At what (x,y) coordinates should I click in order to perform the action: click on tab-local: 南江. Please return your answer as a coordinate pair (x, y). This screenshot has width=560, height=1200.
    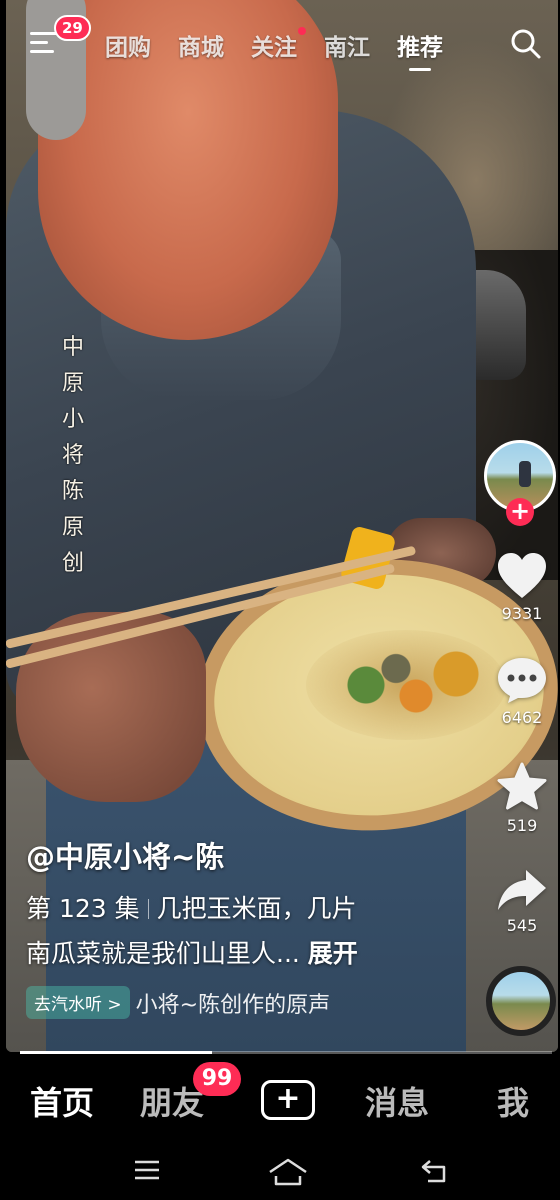
    Looking at the image, I should click on (347, 45).